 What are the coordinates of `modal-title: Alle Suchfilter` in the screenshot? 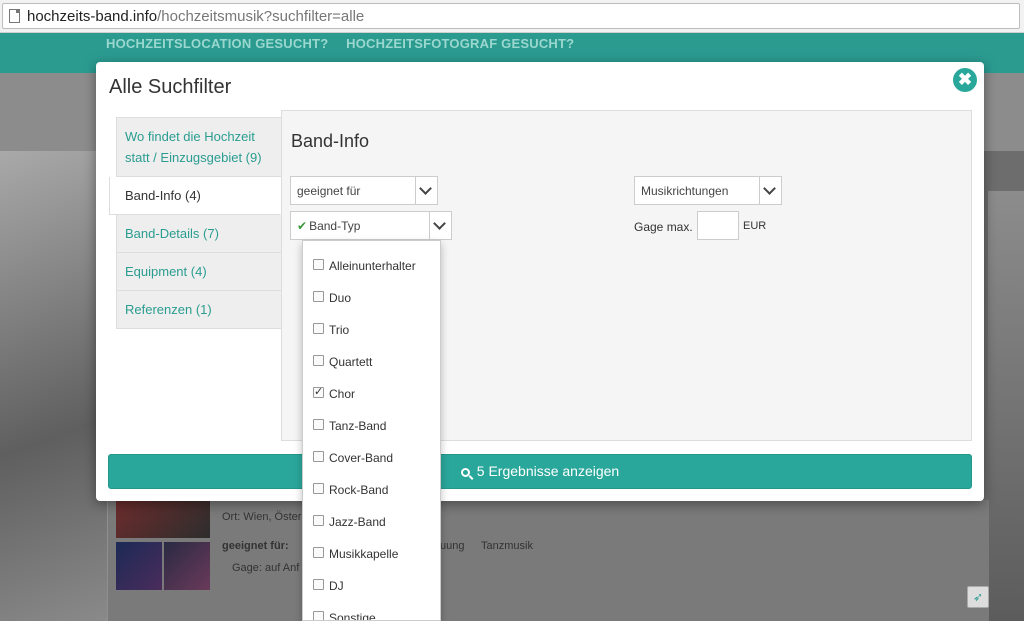 It's located at (170, 87).